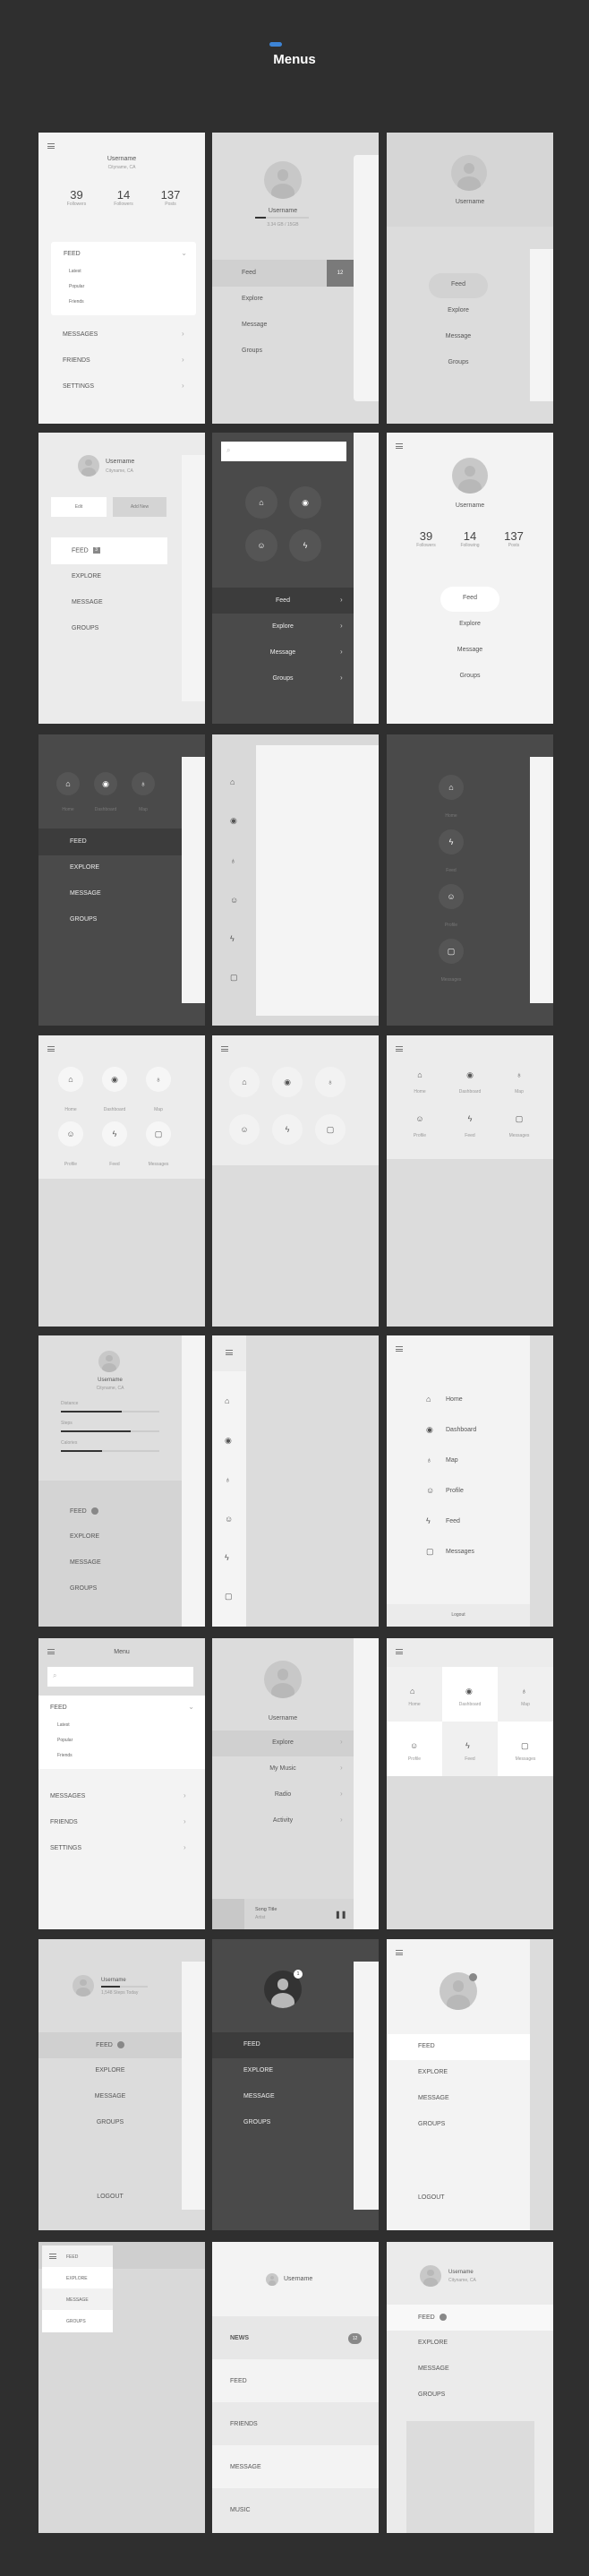 The height and width of the screenshot is (2576, 589). Describe the element at coordinates (110, 2197) in the screenshot. I see `logout-button: LOGOUT` at that location.